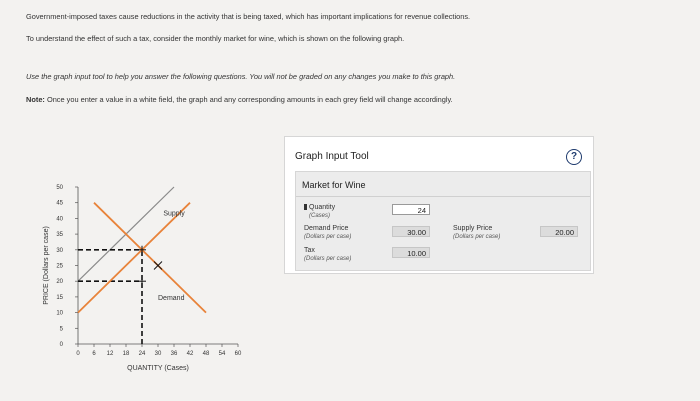  I want to click on quantity-bullet-icon, so click(305, 207).